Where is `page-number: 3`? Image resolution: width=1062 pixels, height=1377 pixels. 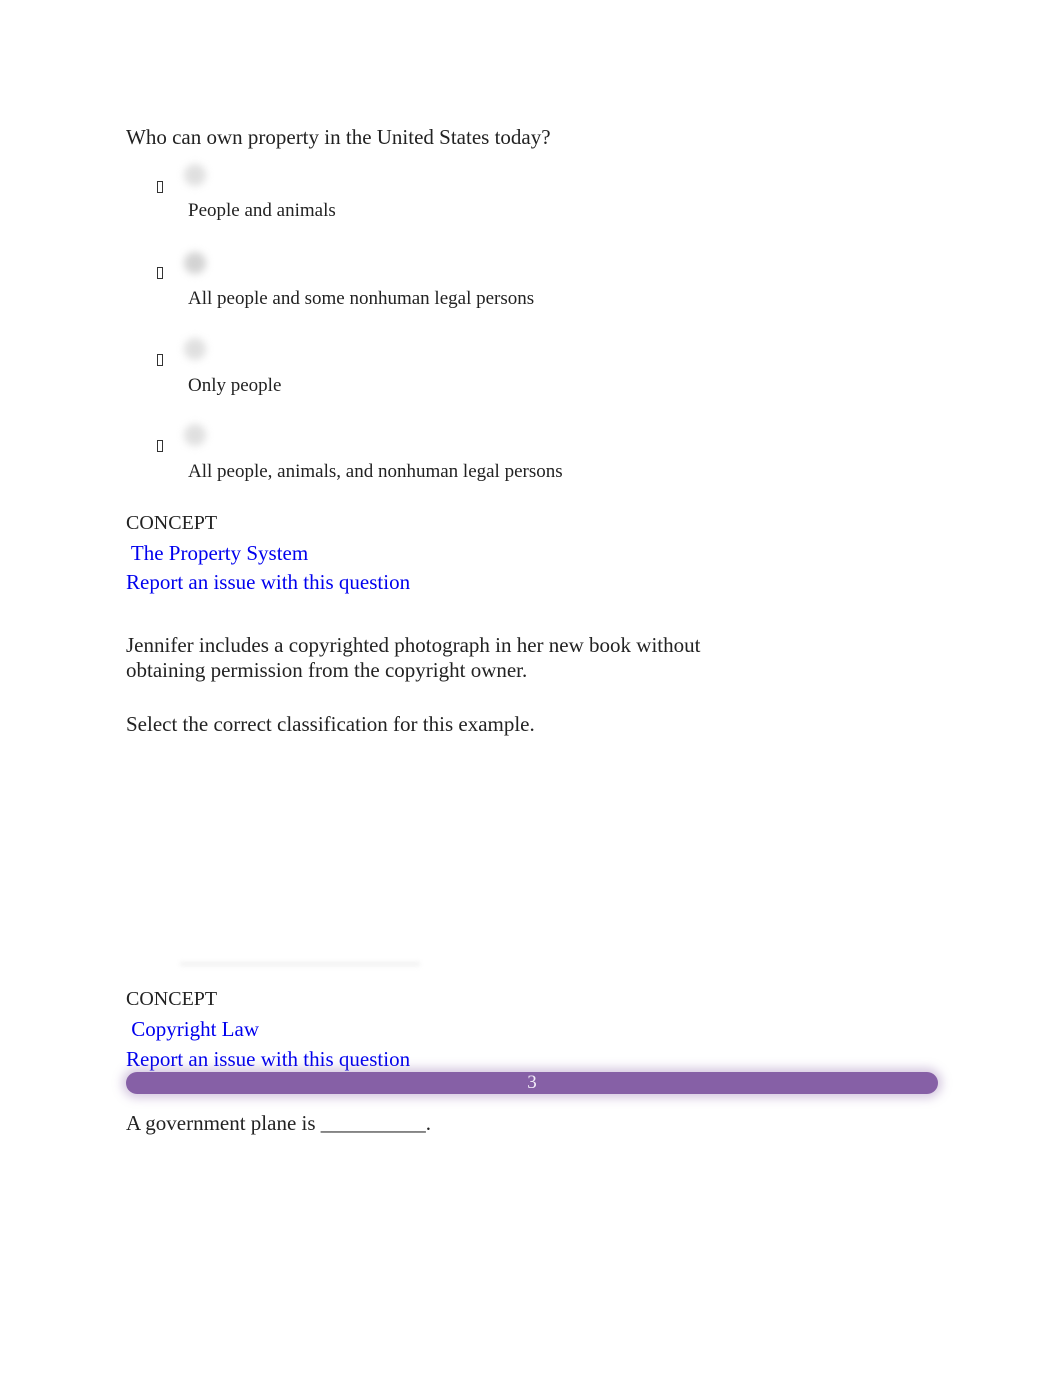
page-number: 3 is located at coordinates (532, 1082).